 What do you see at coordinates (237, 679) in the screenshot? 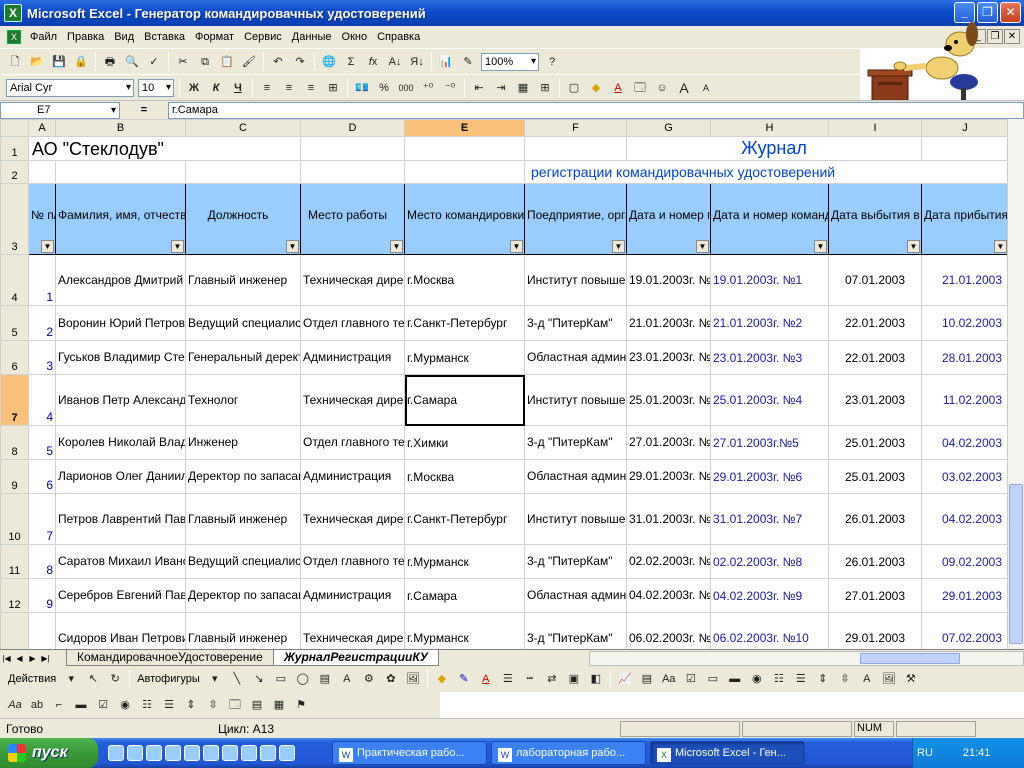
I see `line-icon: ╲` at bounding box center [237, 679].